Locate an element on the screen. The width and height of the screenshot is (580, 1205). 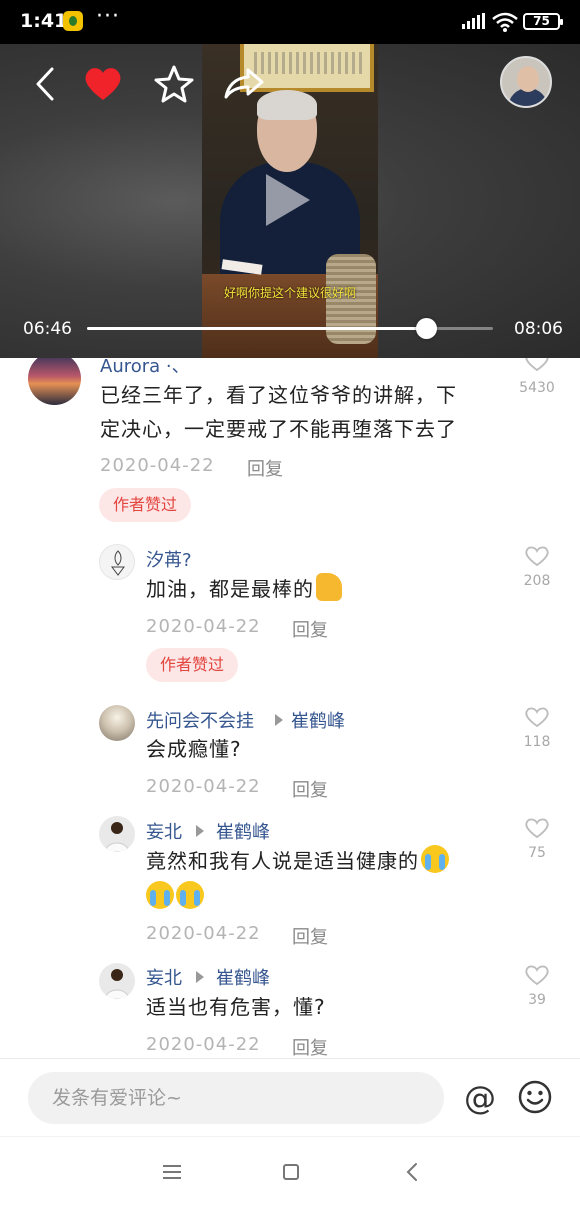
star-icon is located at coordinates (174, 84).